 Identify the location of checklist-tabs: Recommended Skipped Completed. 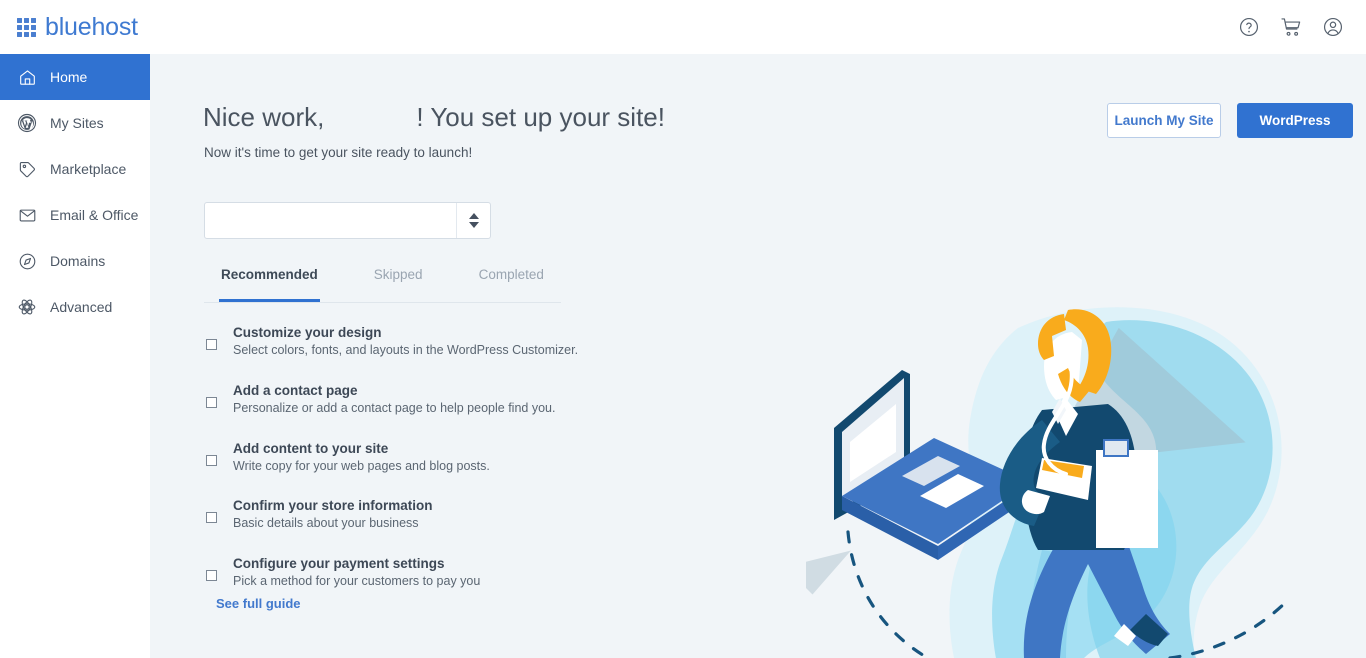
(382, 285).